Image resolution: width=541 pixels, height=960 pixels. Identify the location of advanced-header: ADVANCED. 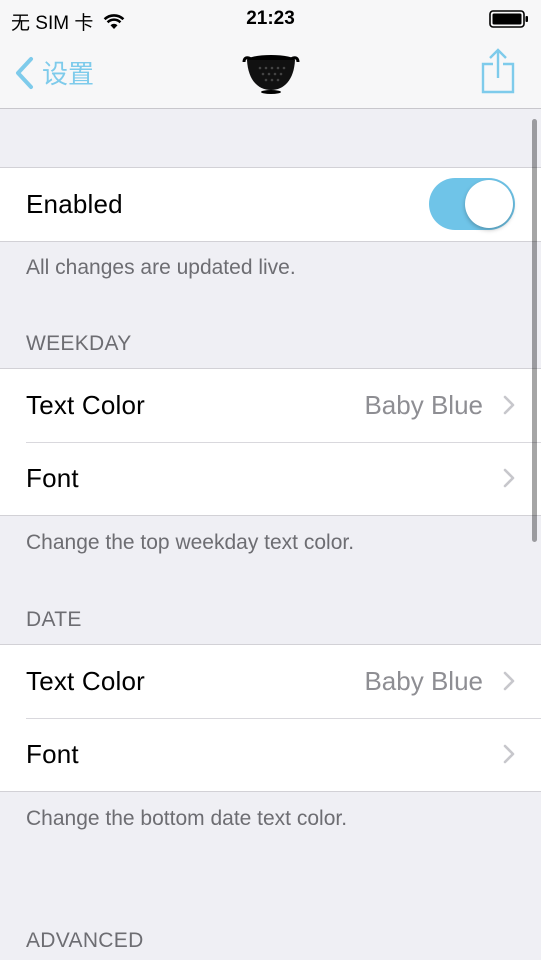
(85, 940).